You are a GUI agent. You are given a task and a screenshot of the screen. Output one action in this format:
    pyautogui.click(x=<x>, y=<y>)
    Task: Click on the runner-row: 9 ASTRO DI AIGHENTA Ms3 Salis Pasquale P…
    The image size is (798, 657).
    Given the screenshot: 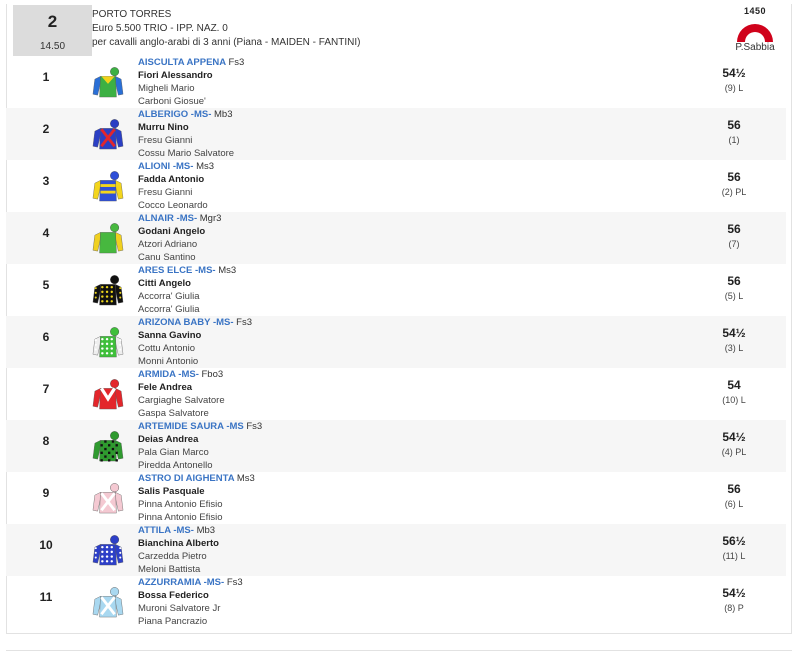 What is the action you would take?
    pyautogui.click(x=396, y=498)
    